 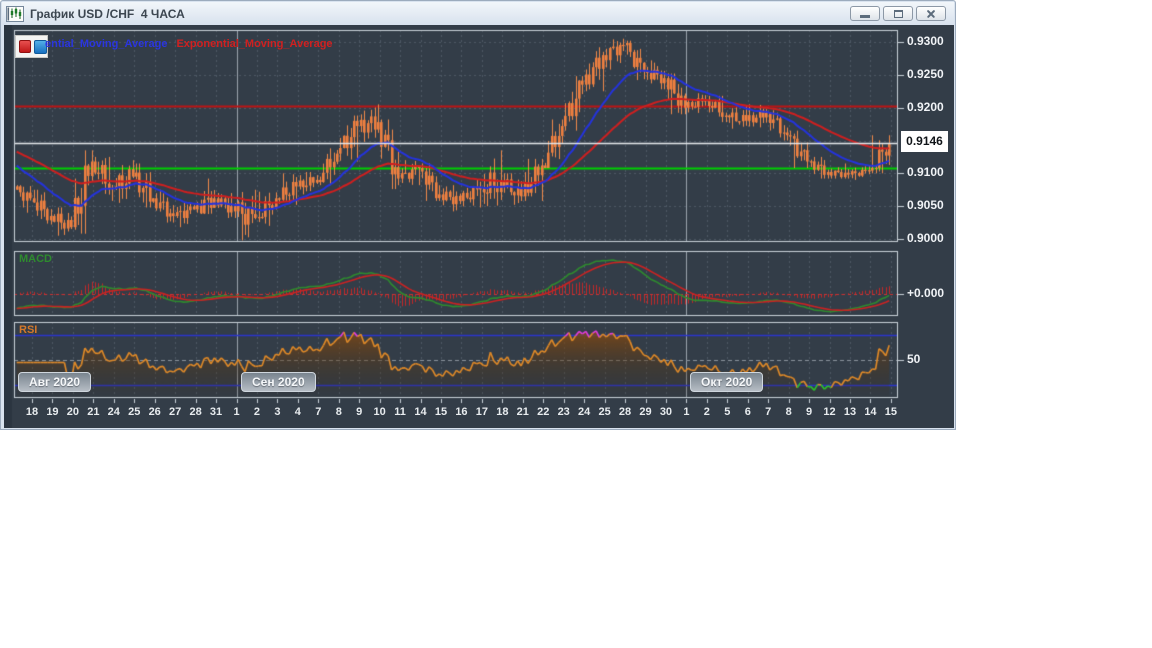 What do you see at coordinates (478, 13) in the screenshot?
I see `titlebar: График USD /CHF 4 ЧАСА` at bounding box center [478, 13].